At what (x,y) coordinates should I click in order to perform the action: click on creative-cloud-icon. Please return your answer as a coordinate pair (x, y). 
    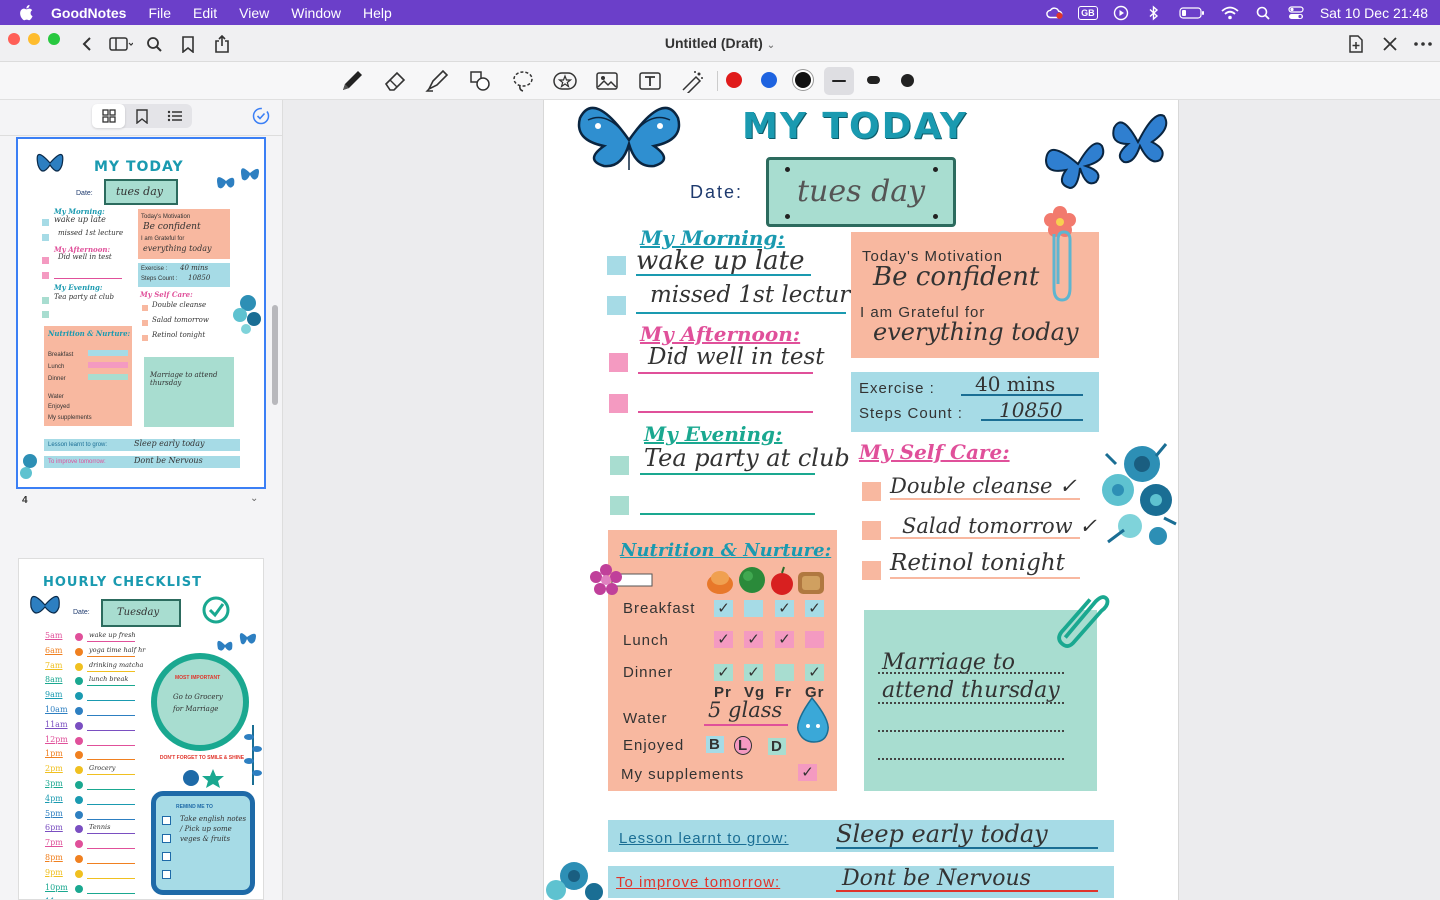
    Looking at the image, I should click on (1055, 13).